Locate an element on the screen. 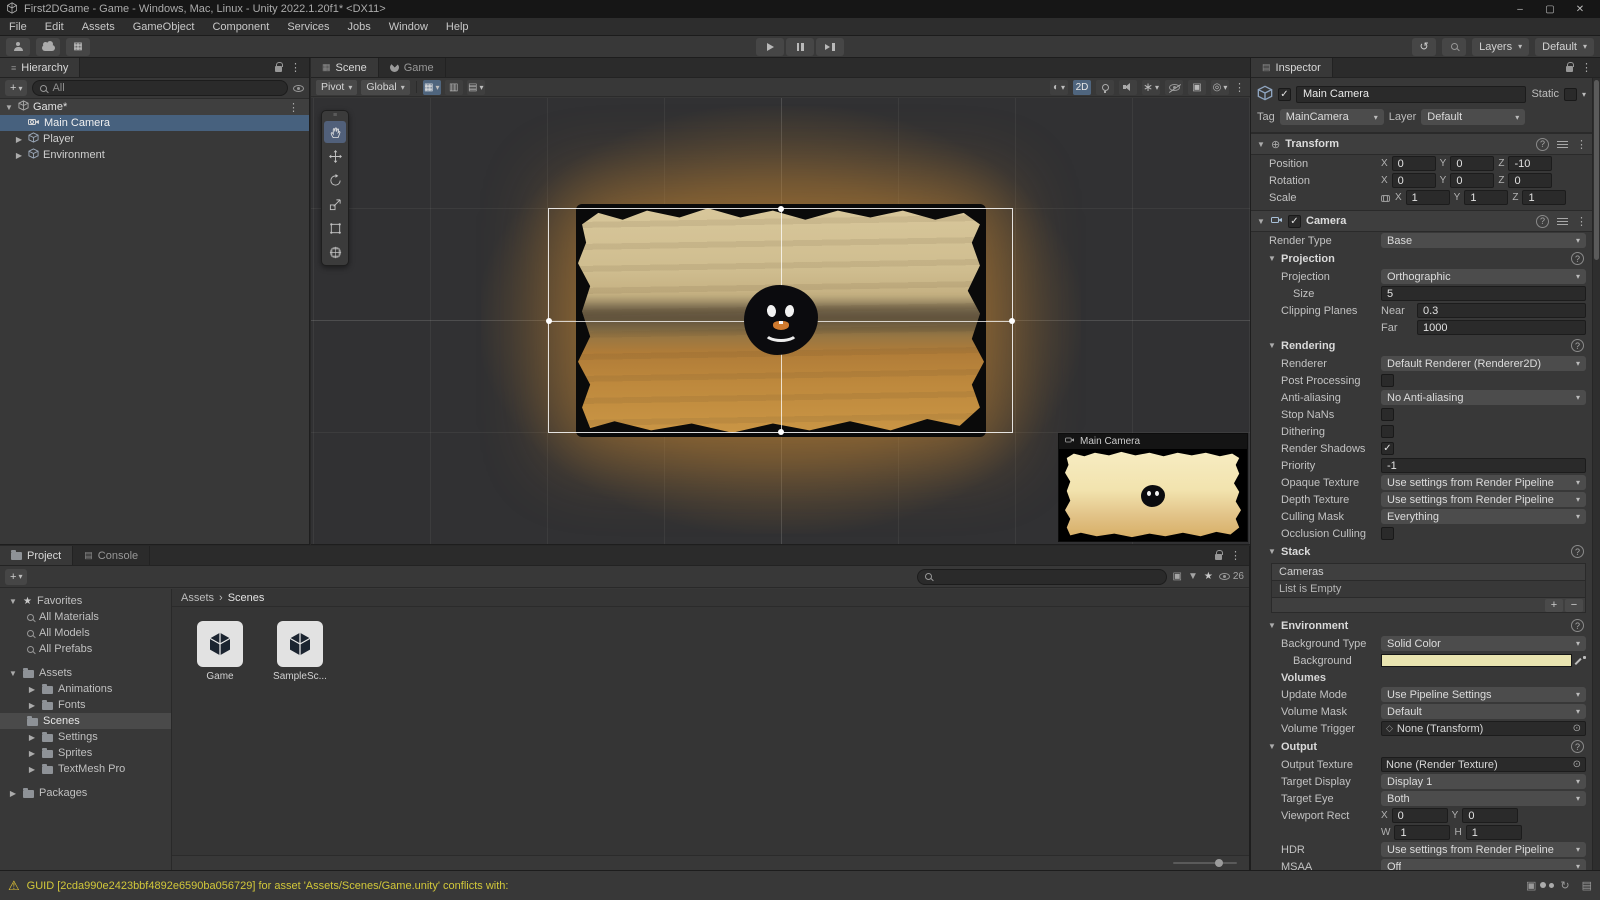 The height and width of the screenshot is (900, 1600). camera-enabled-checkbox is located at coordinates (1294, 221).